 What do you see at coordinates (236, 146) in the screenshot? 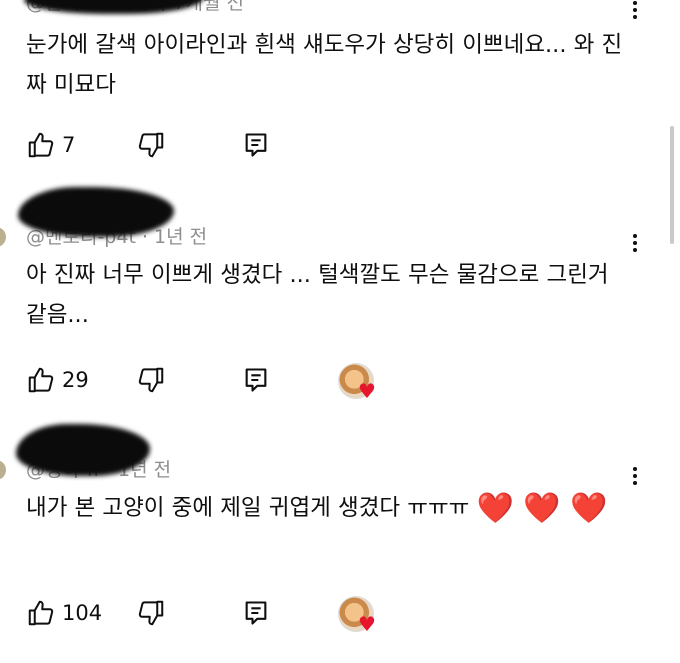
I see `action-bar: 7` at bounding box center [236, 146].